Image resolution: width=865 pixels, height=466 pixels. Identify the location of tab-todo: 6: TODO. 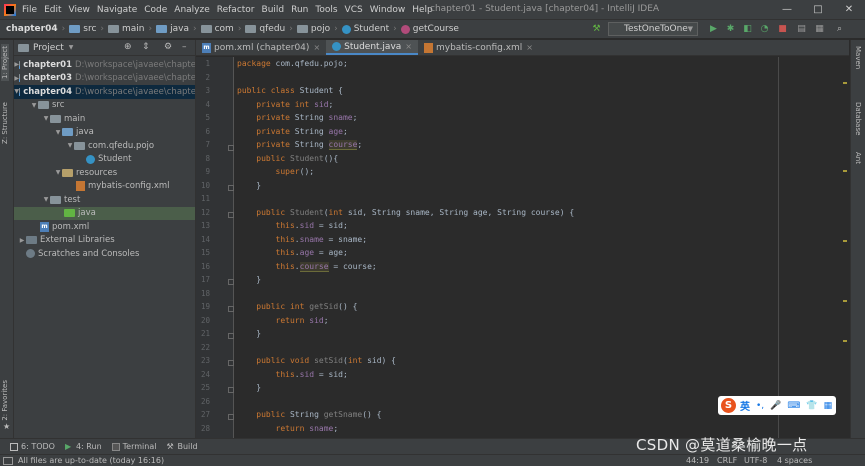
(32, 446).